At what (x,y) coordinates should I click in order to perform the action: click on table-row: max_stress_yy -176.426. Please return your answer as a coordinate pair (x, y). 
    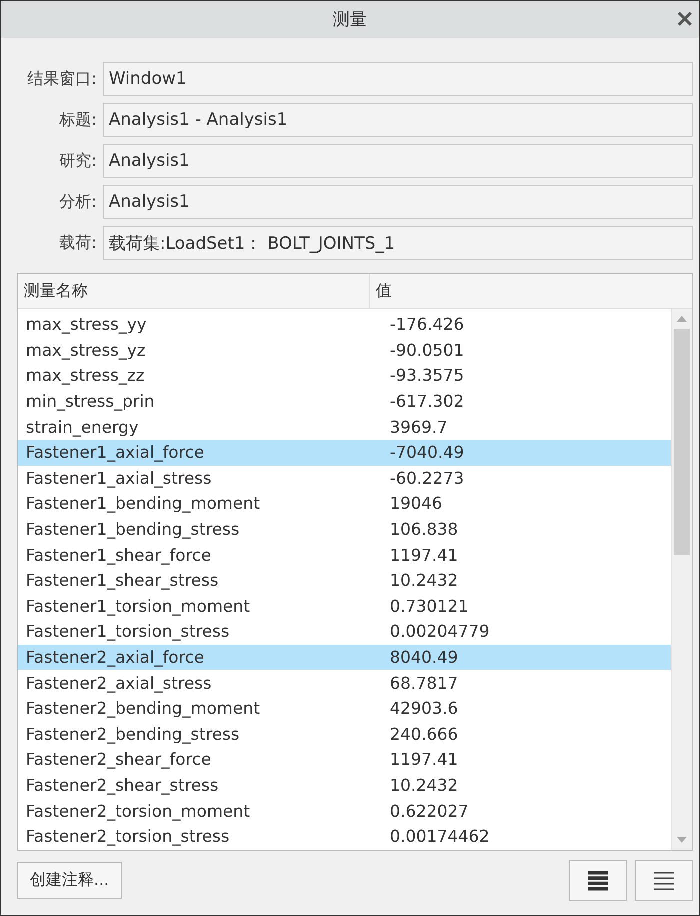
    Looking at the image, I should click on (344, 325).